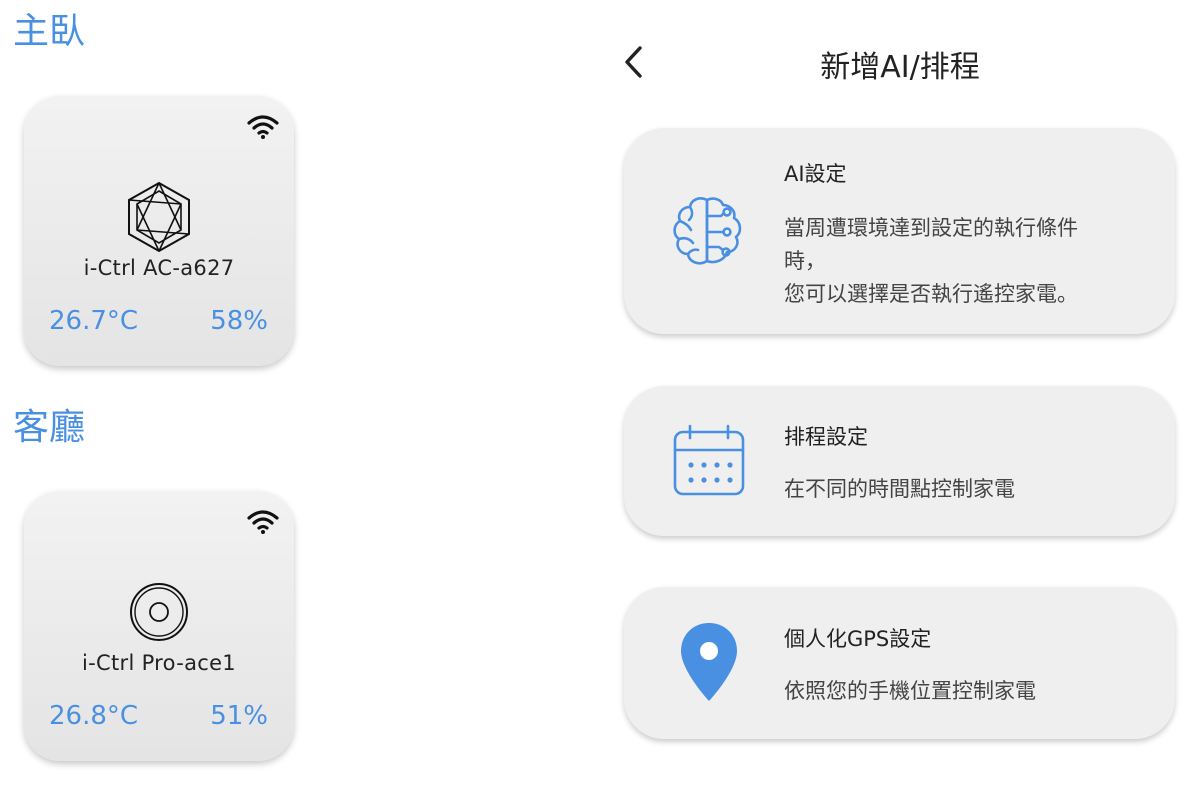 The width and height of the screenshot is (1200, 800). Describe the element at coordinates (159, 268) in the screenshot. I see `device-name: i-Ctrl AC-a627` at that location.